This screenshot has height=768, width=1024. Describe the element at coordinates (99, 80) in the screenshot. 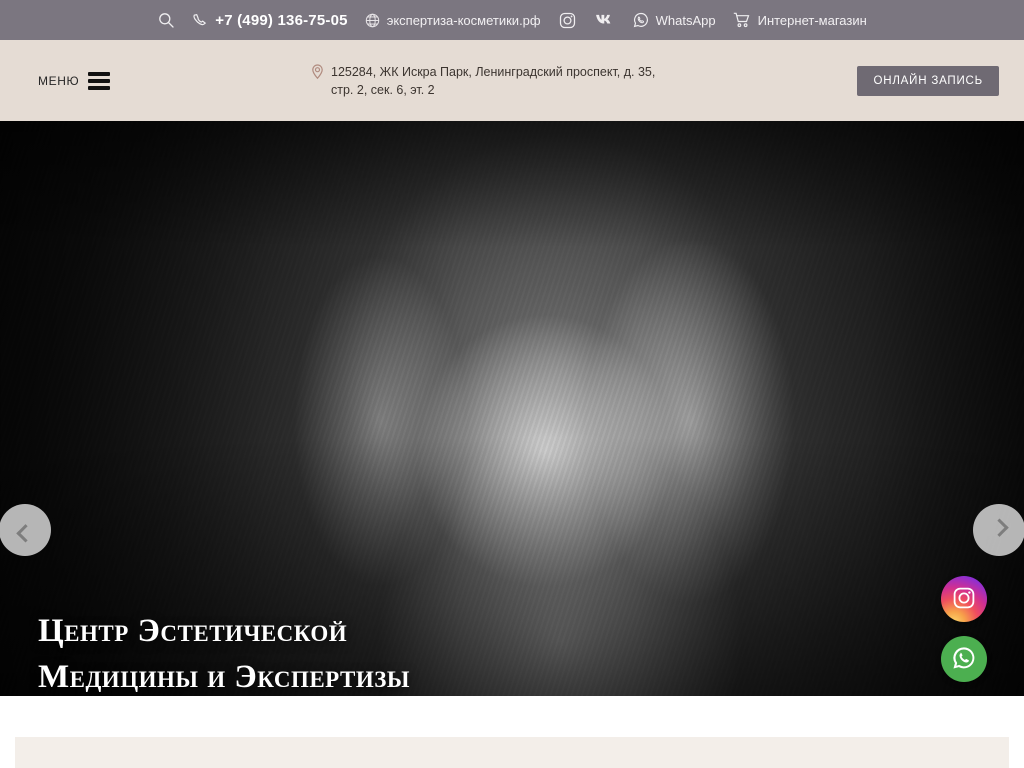

I see `hamburger-menu-icon` at that location.